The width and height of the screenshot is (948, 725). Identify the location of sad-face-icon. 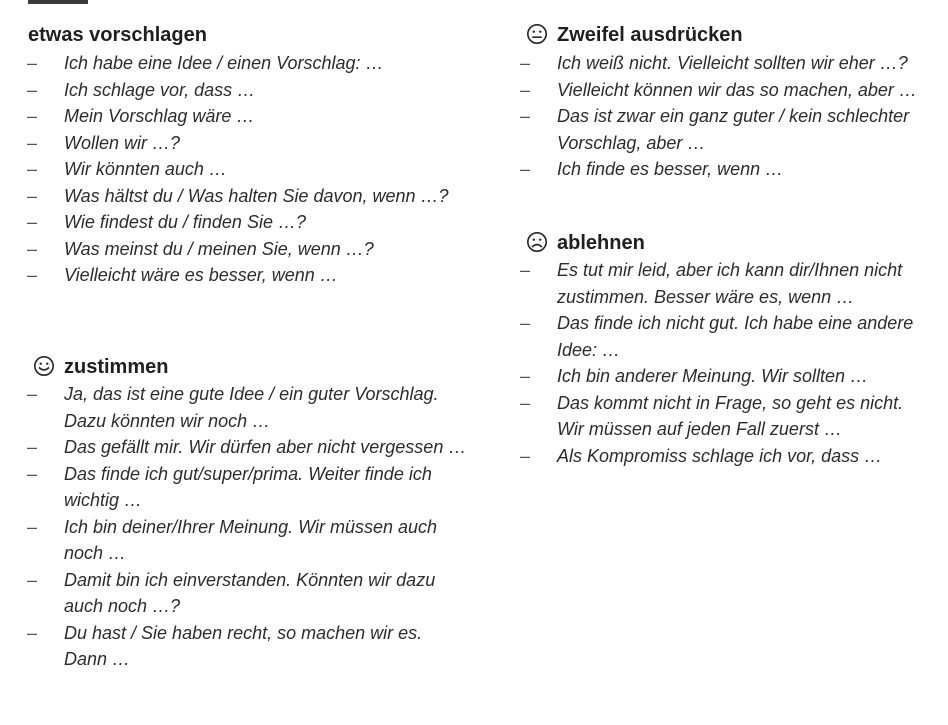
(537, 242).